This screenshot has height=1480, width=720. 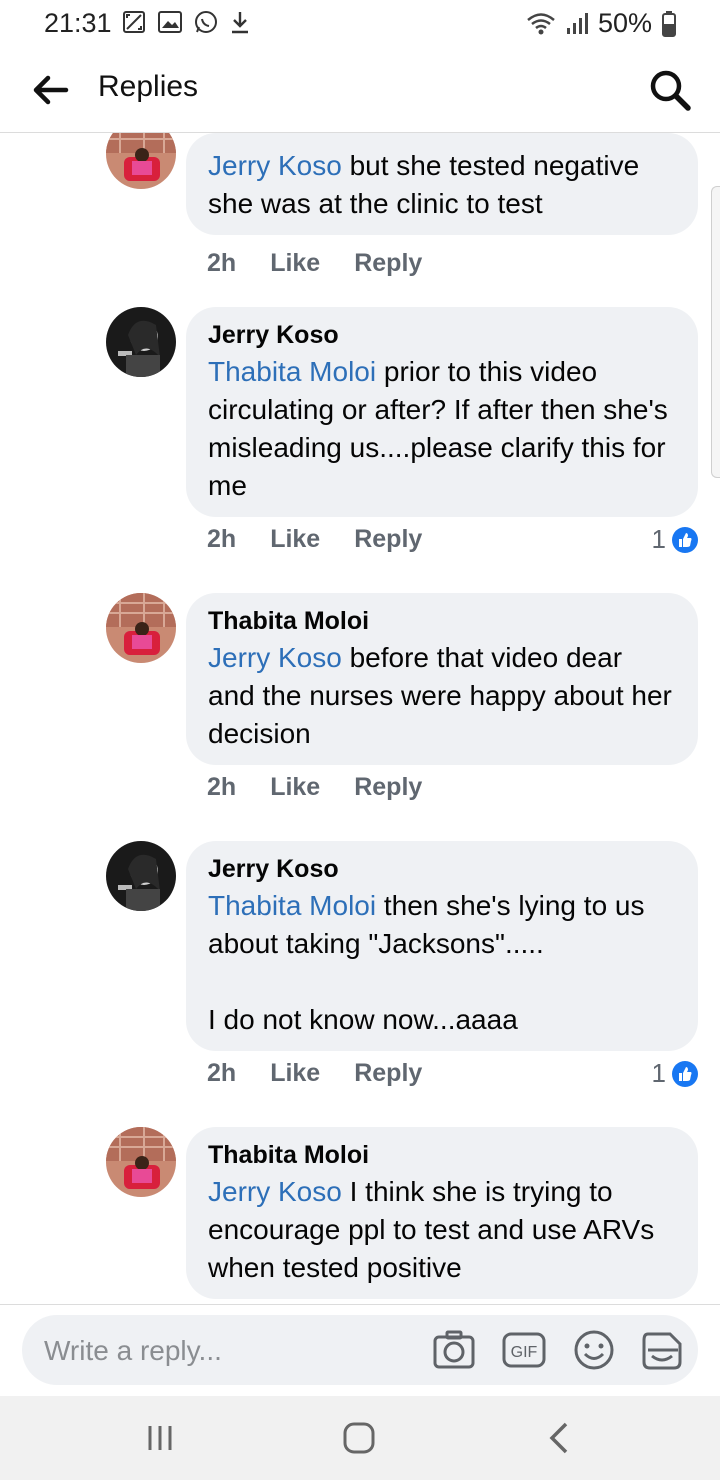 What do you see at coordinates (206, 22) in the screenshot?
I see `whatsapp-icon` at bounding box center [206, 22].